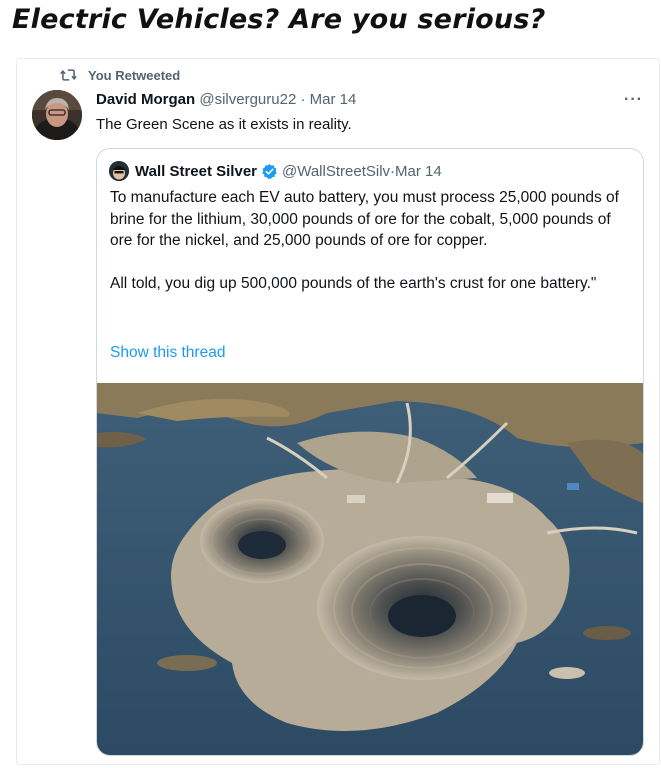 This screenshot has height=768, width=661. What do you see at coordinates (224, 124) in the screenshot?
I see `tweet-text: The Green Scene as it exists in reality.` at bounding box center [224, 124].